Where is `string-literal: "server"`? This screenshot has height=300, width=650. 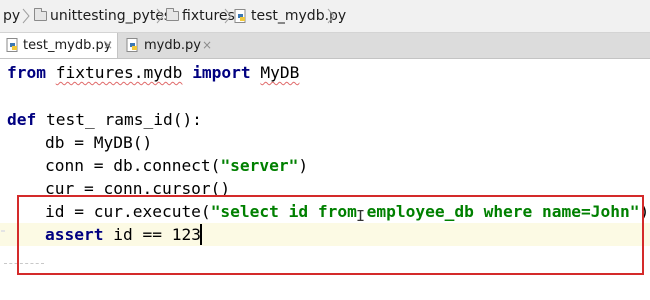
string-literal: "server" is located at coordinates (259, 165).